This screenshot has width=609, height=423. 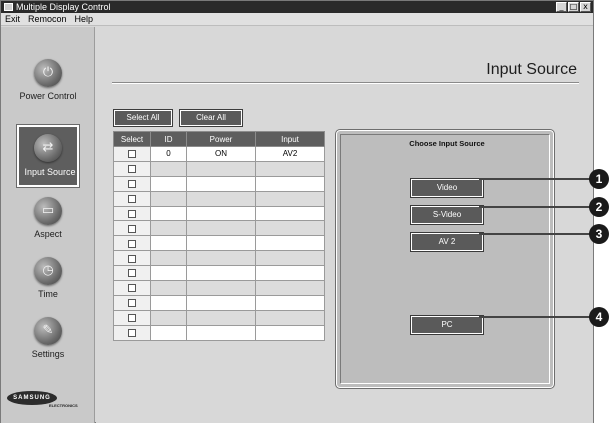 What do you see at coordinates (211, 118) in the screenshot?
I see `clear-all-button: Clear All` at bounding box center [211, 118].